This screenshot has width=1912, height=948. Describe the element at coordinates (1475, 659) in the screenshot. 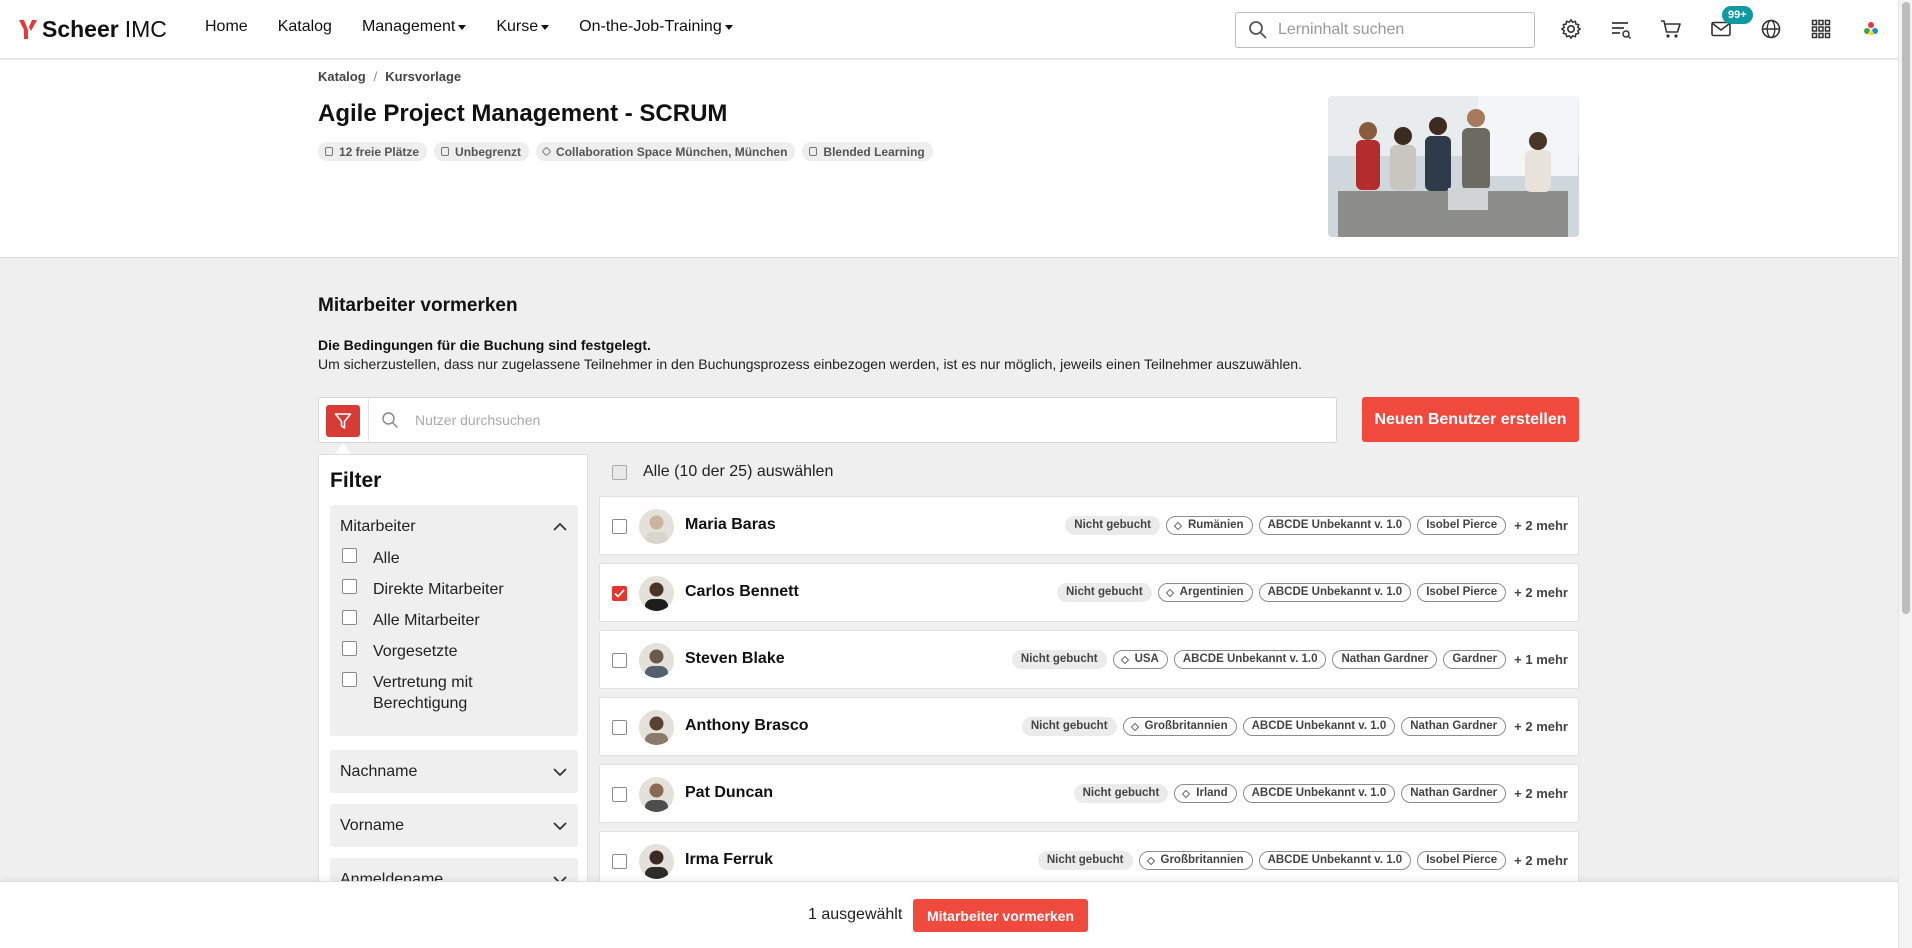

I see `user-attribute-tag: Gardner` at that location.